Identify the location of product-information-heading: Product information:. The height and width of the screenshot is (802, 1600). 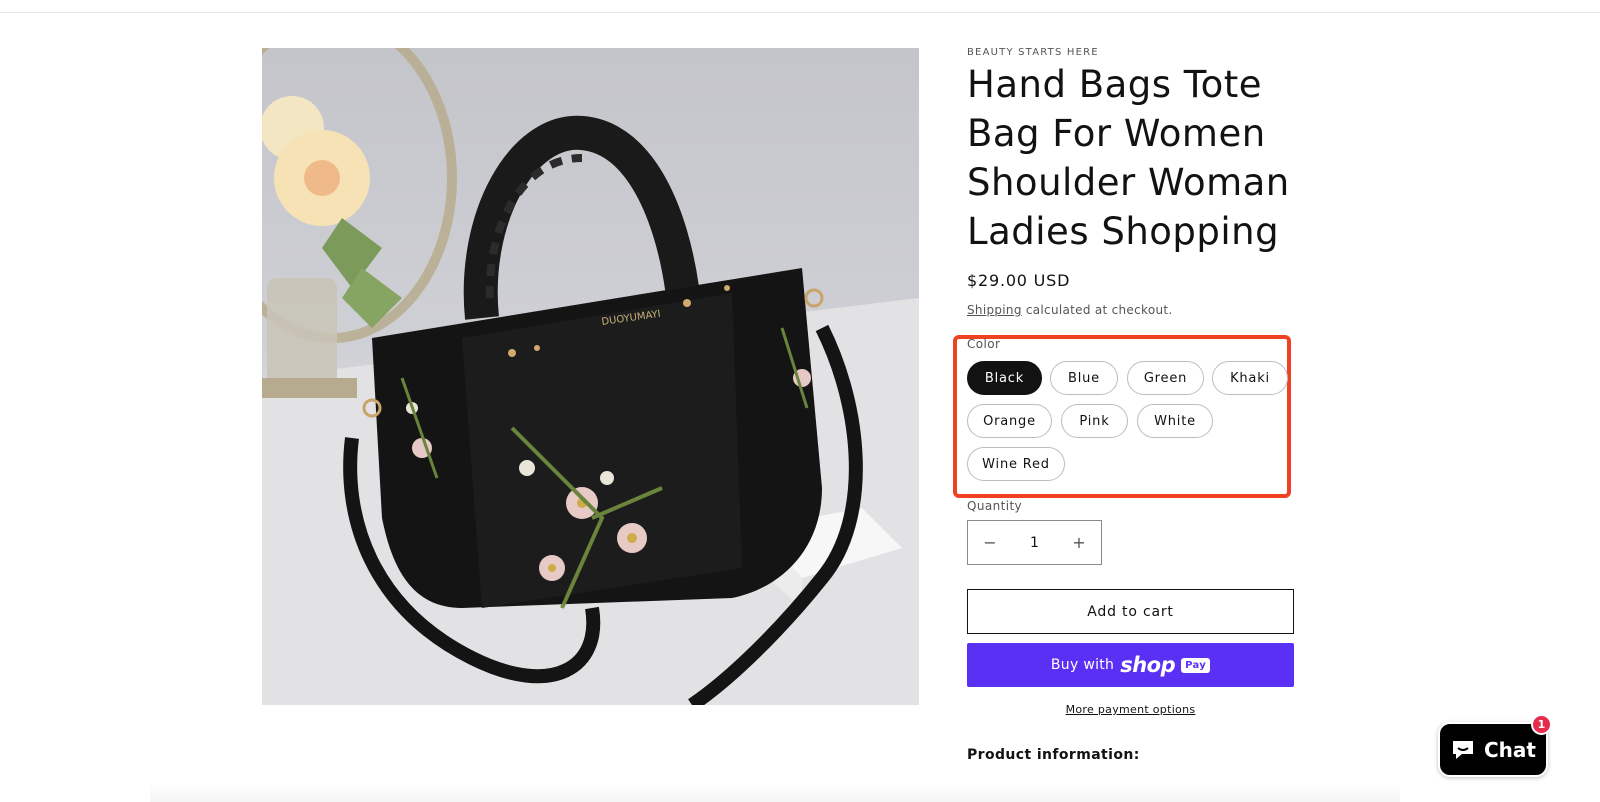
(1053, 755).